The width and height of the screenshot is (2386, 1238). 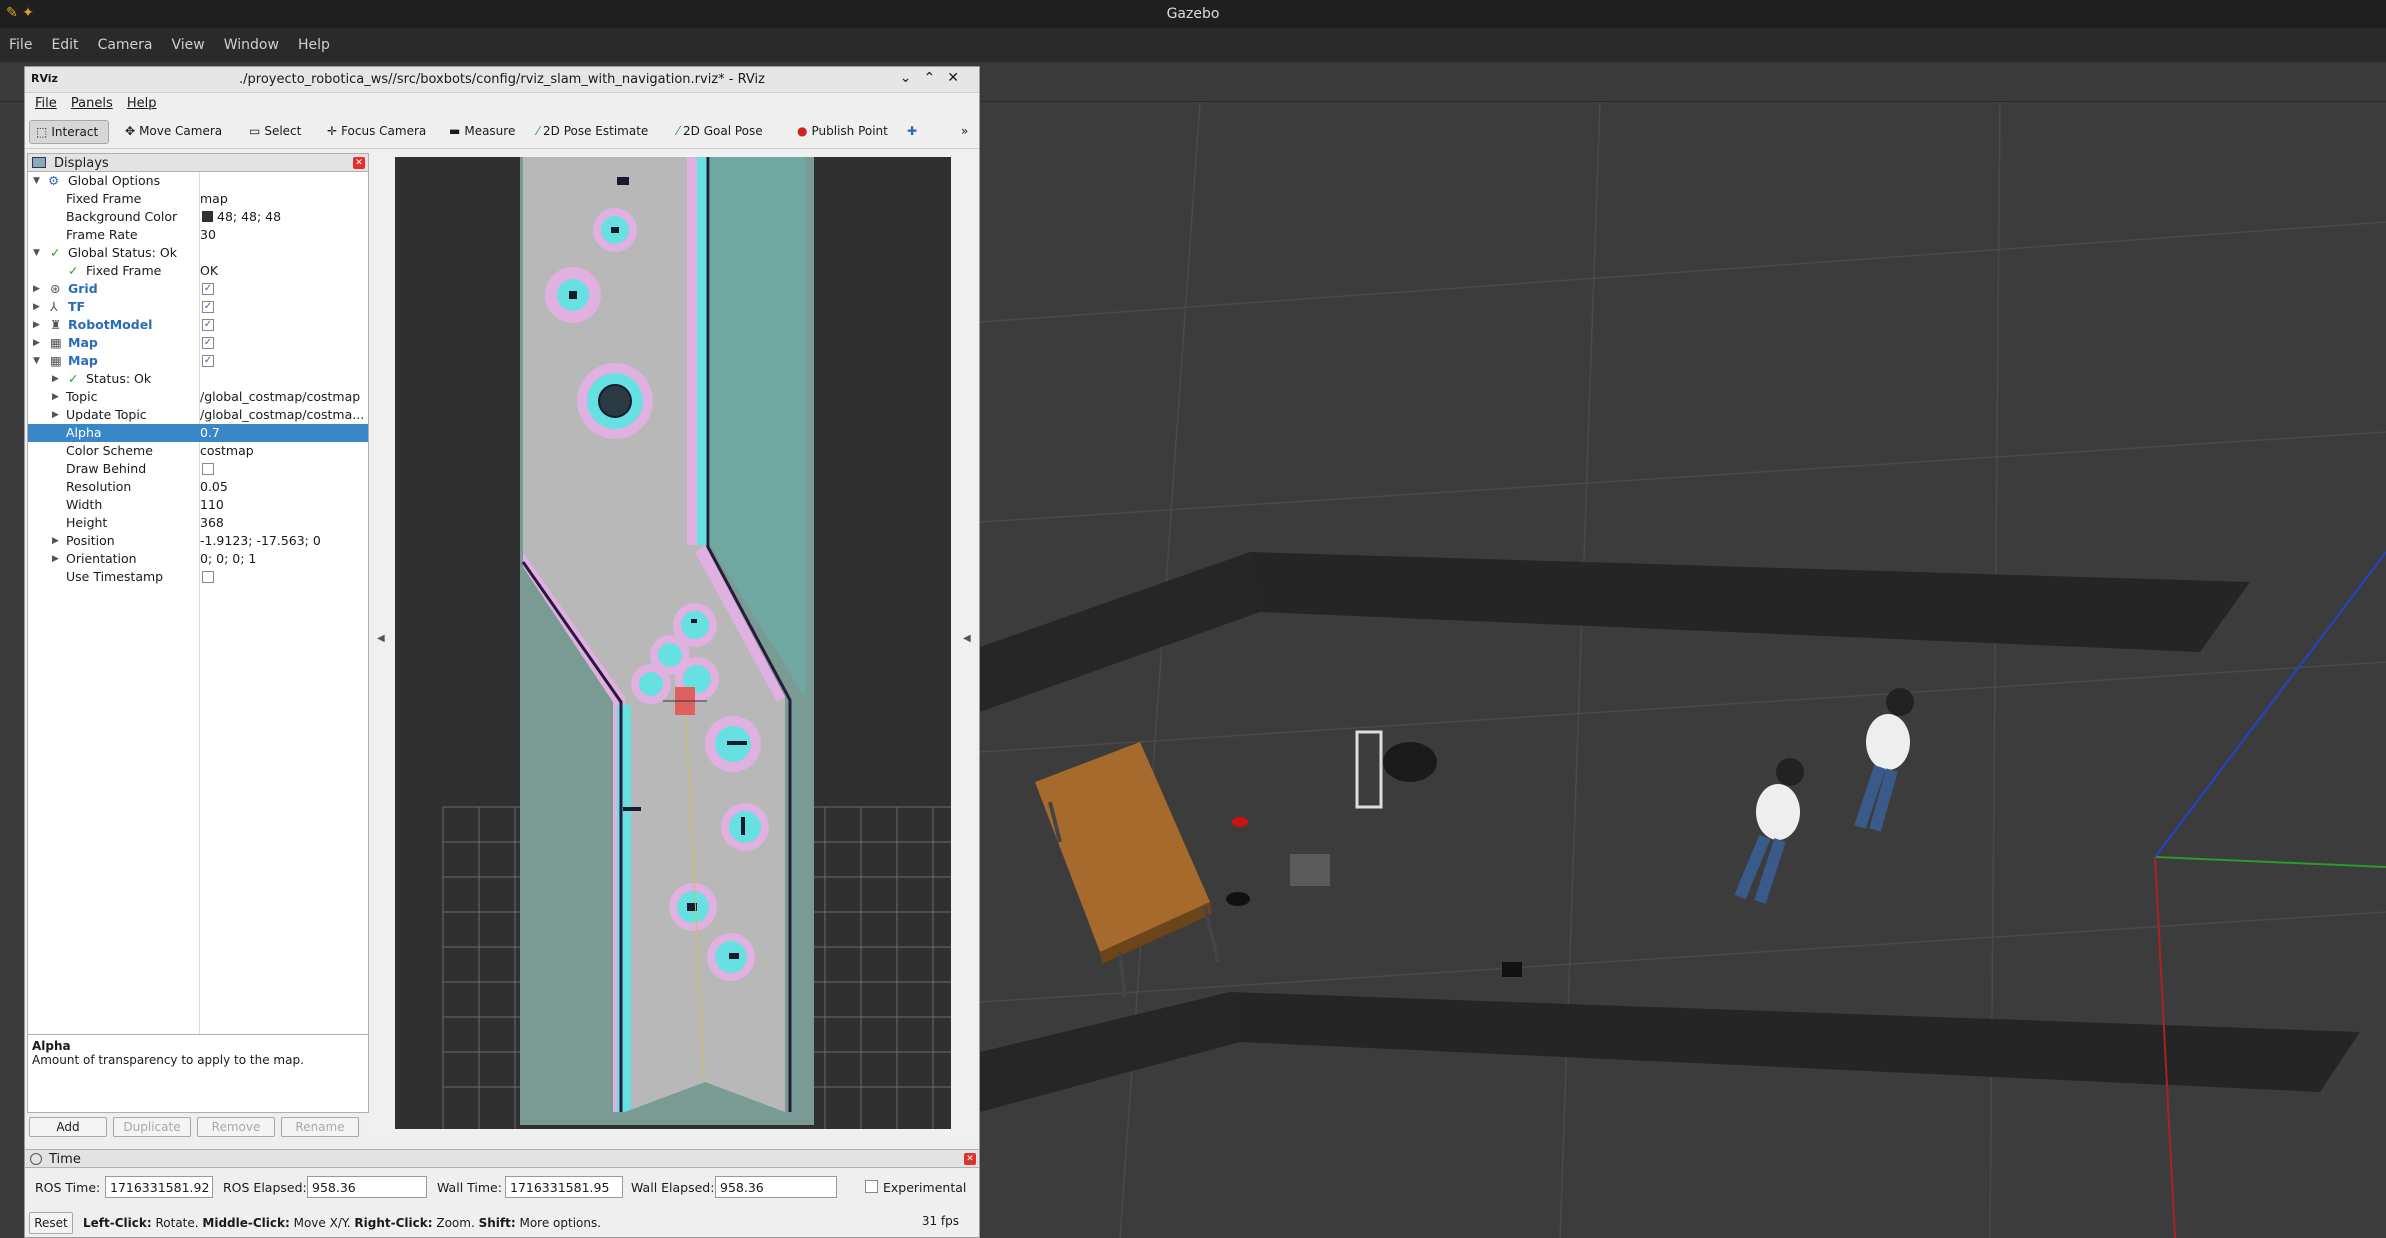 I want to click on tree-row-frame-rate: Frame Rate 30, so click(x=198, y=235).